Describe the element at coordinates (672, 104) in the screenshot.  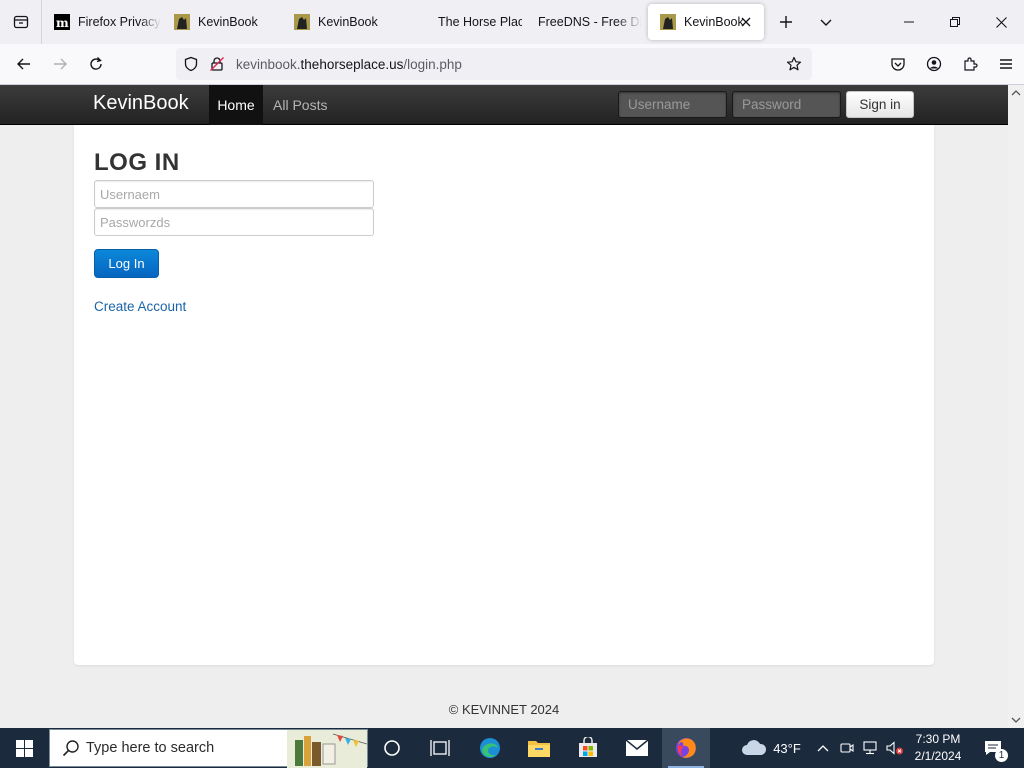
I see `navbar-username-input` at that location.